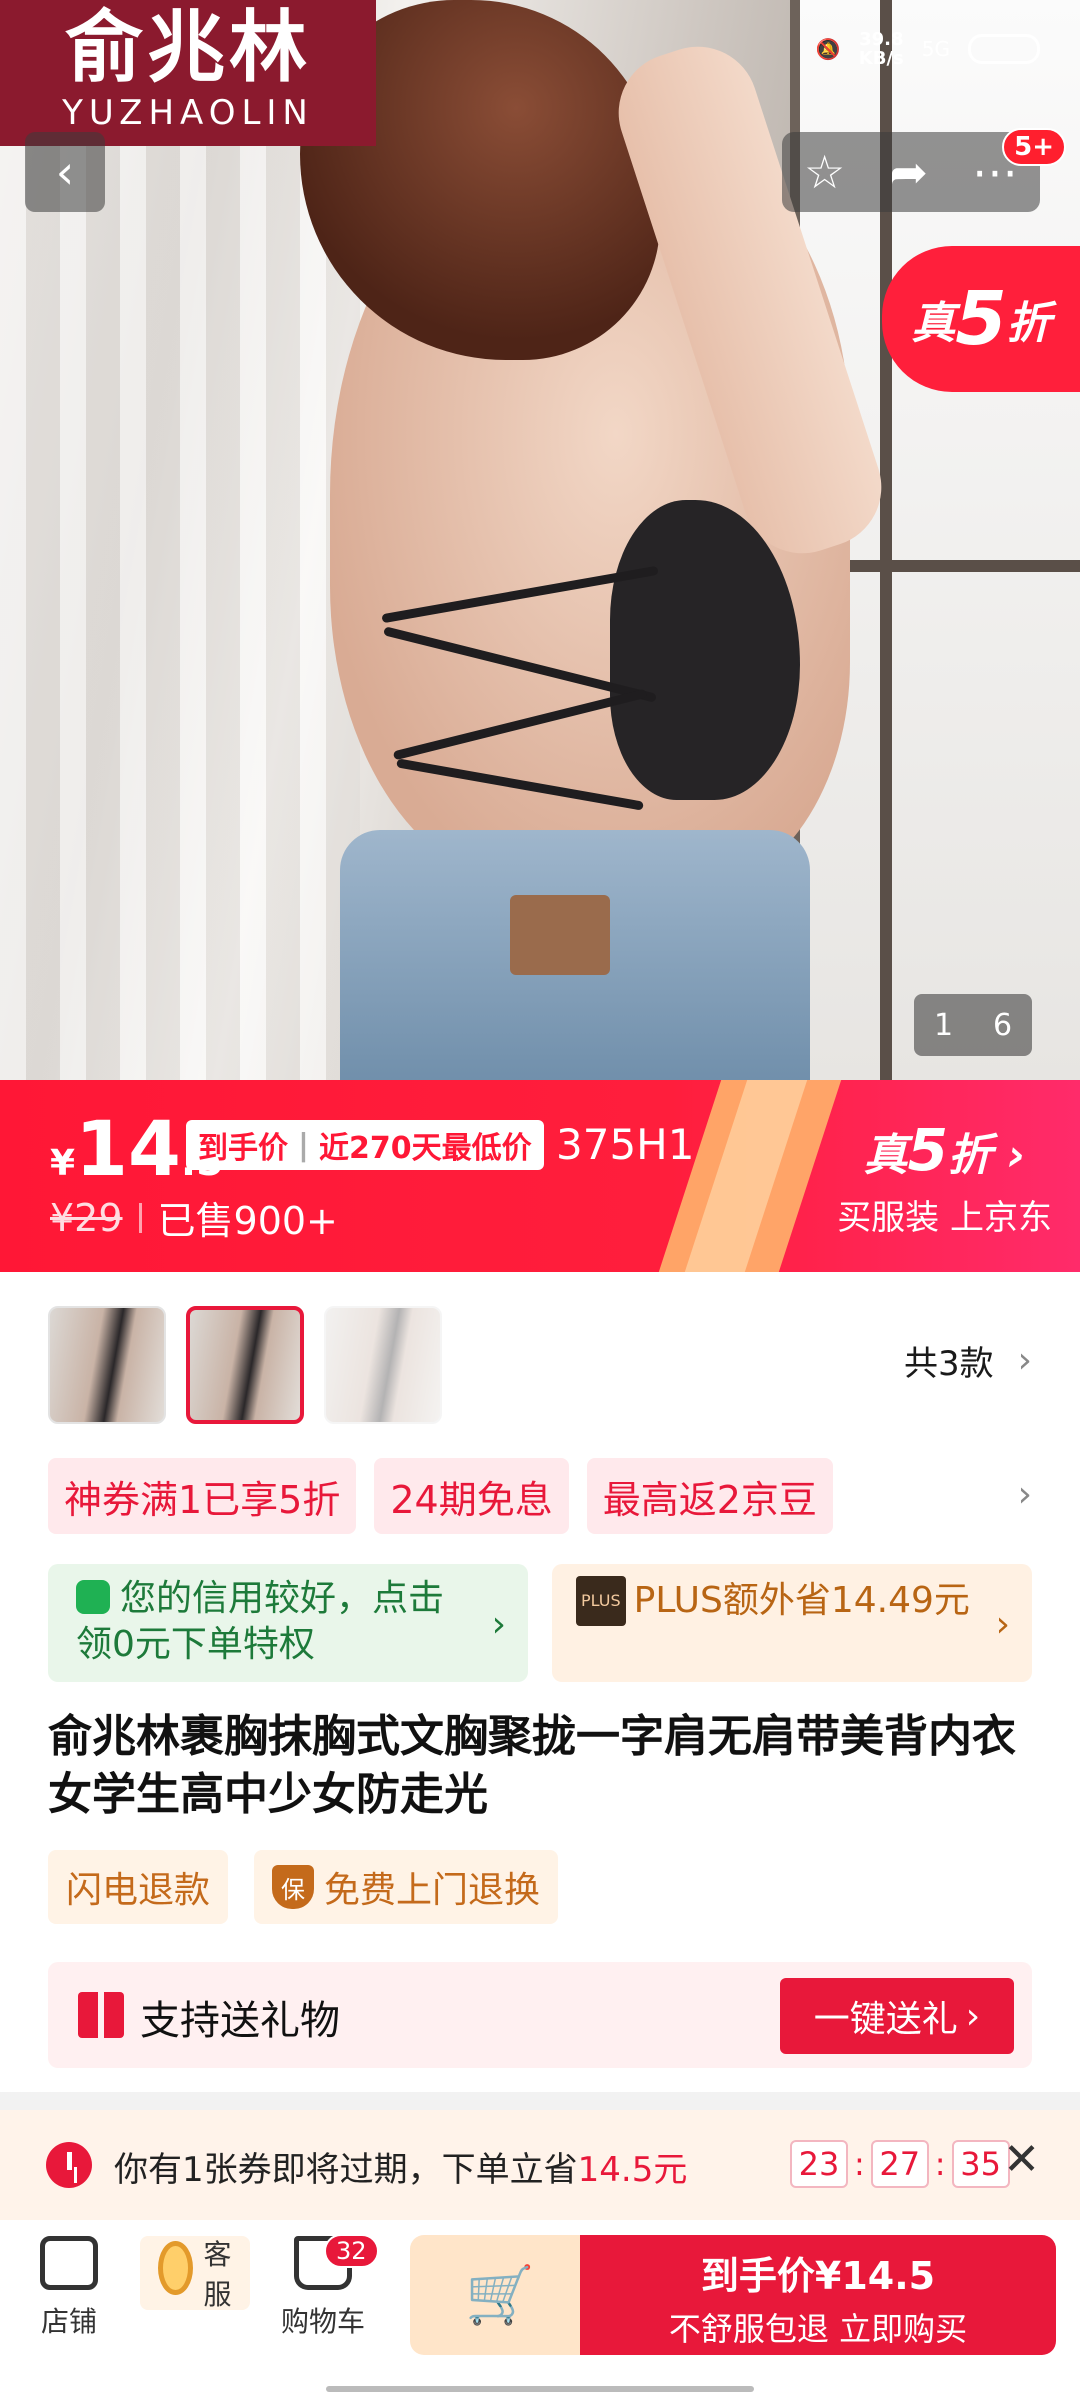 The width and height of the screenshot is (1080, 2400). What do you see at coordinates (973, 1025) in the screenshot?
I see `image-counter: 1 6` at bounding box center [973, 1025].